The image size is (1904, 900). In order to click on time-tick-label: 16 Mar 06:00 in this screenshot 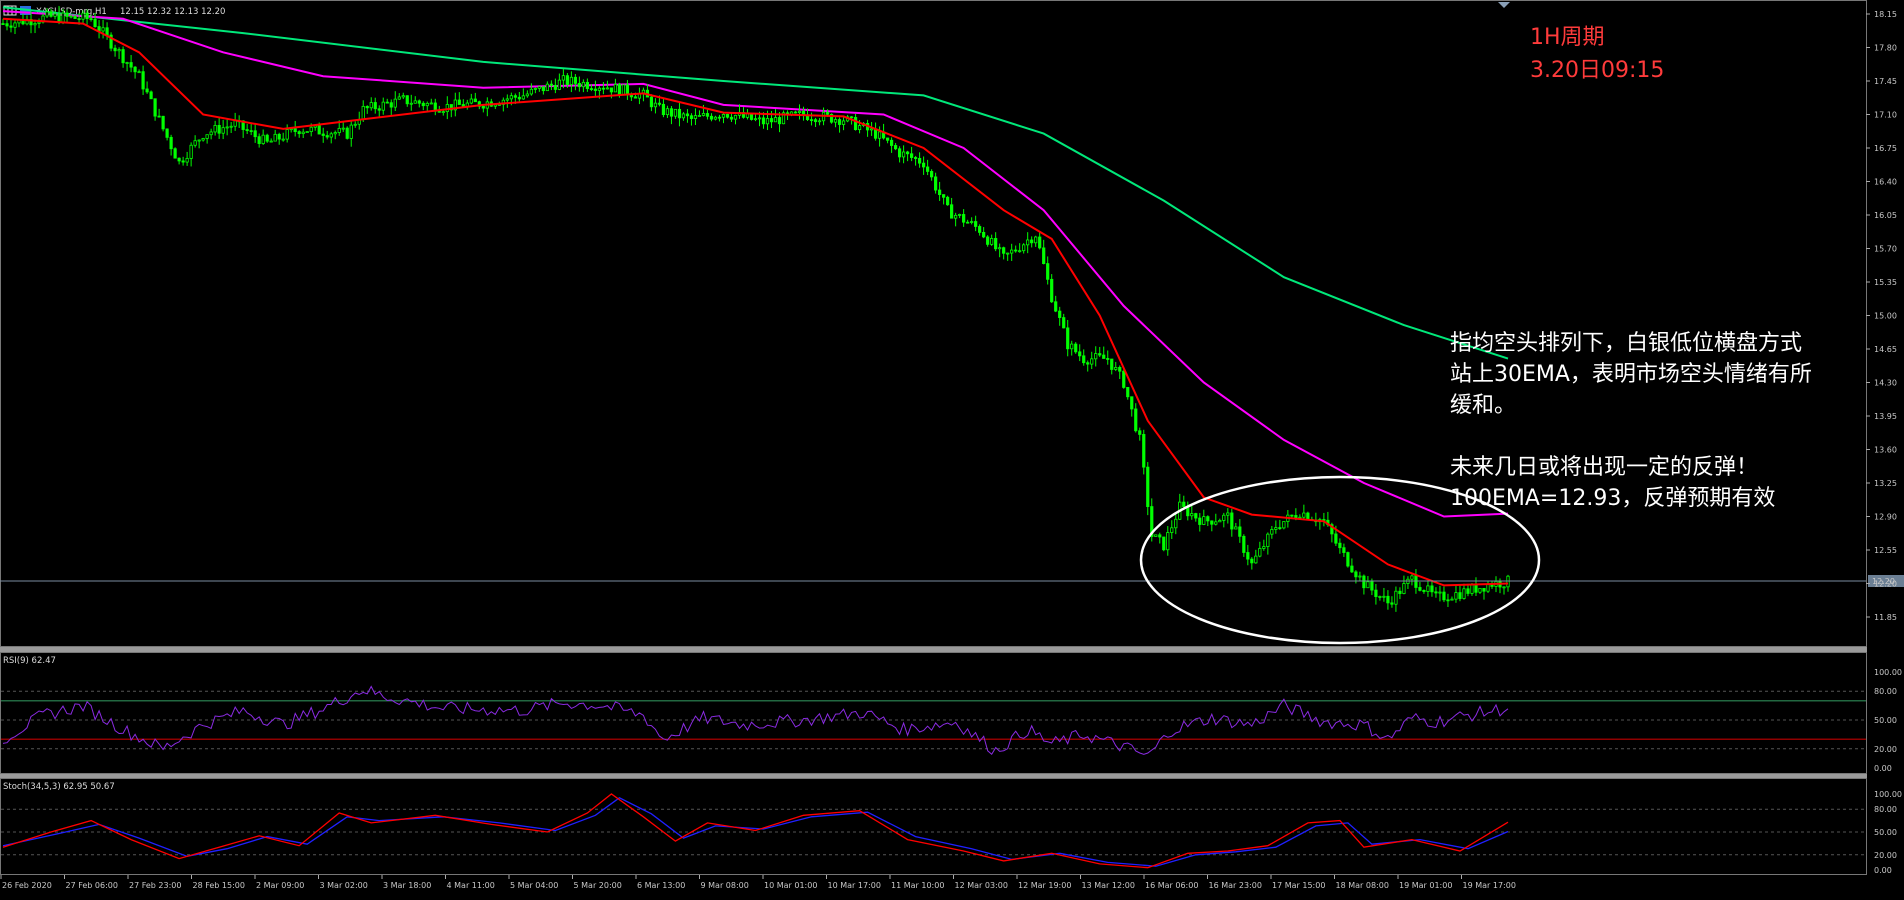, I will do `click(1171, 885)`.